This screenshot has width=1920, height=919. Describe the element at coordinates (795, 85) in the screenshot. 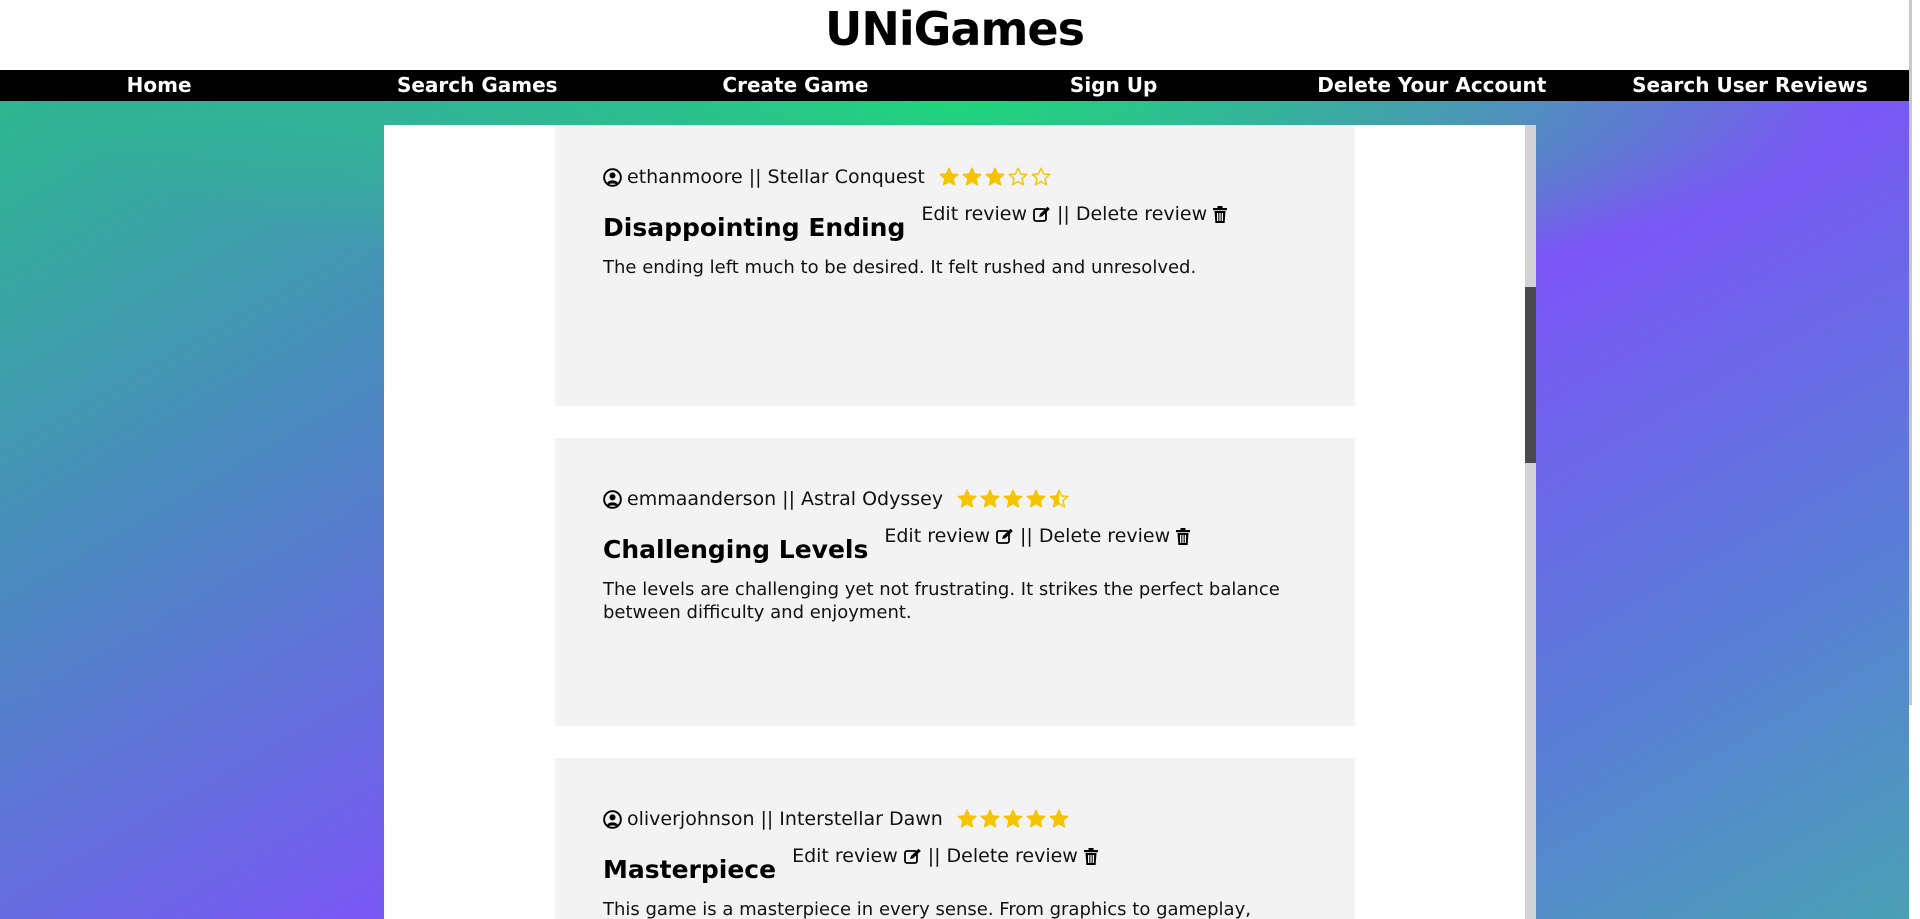

I see `nav-create-game: Create Game` at that location.